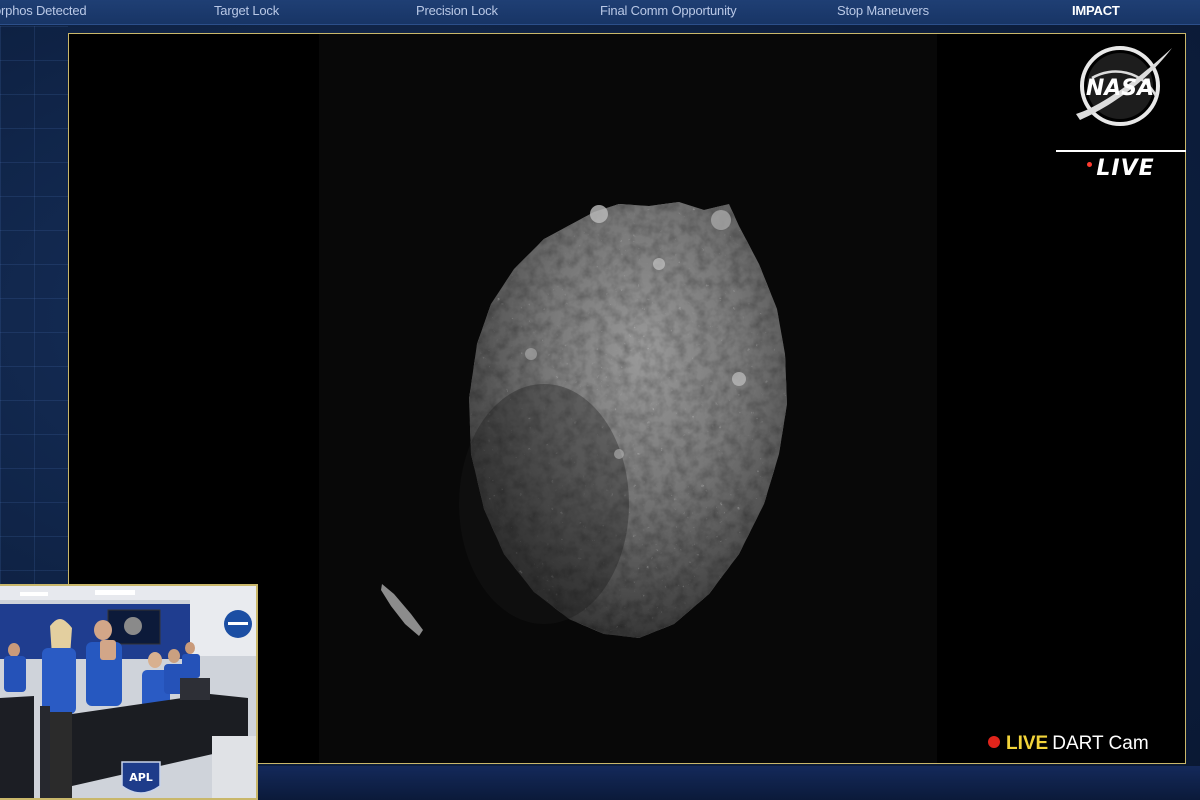 Image resolution: width=1200 pixels, height=800 pixels. What do you see at coordinates (457, 10) in the screenshot?
I see `milestone-precision-lock: Precision Lock` at bounding box center [457, 10].